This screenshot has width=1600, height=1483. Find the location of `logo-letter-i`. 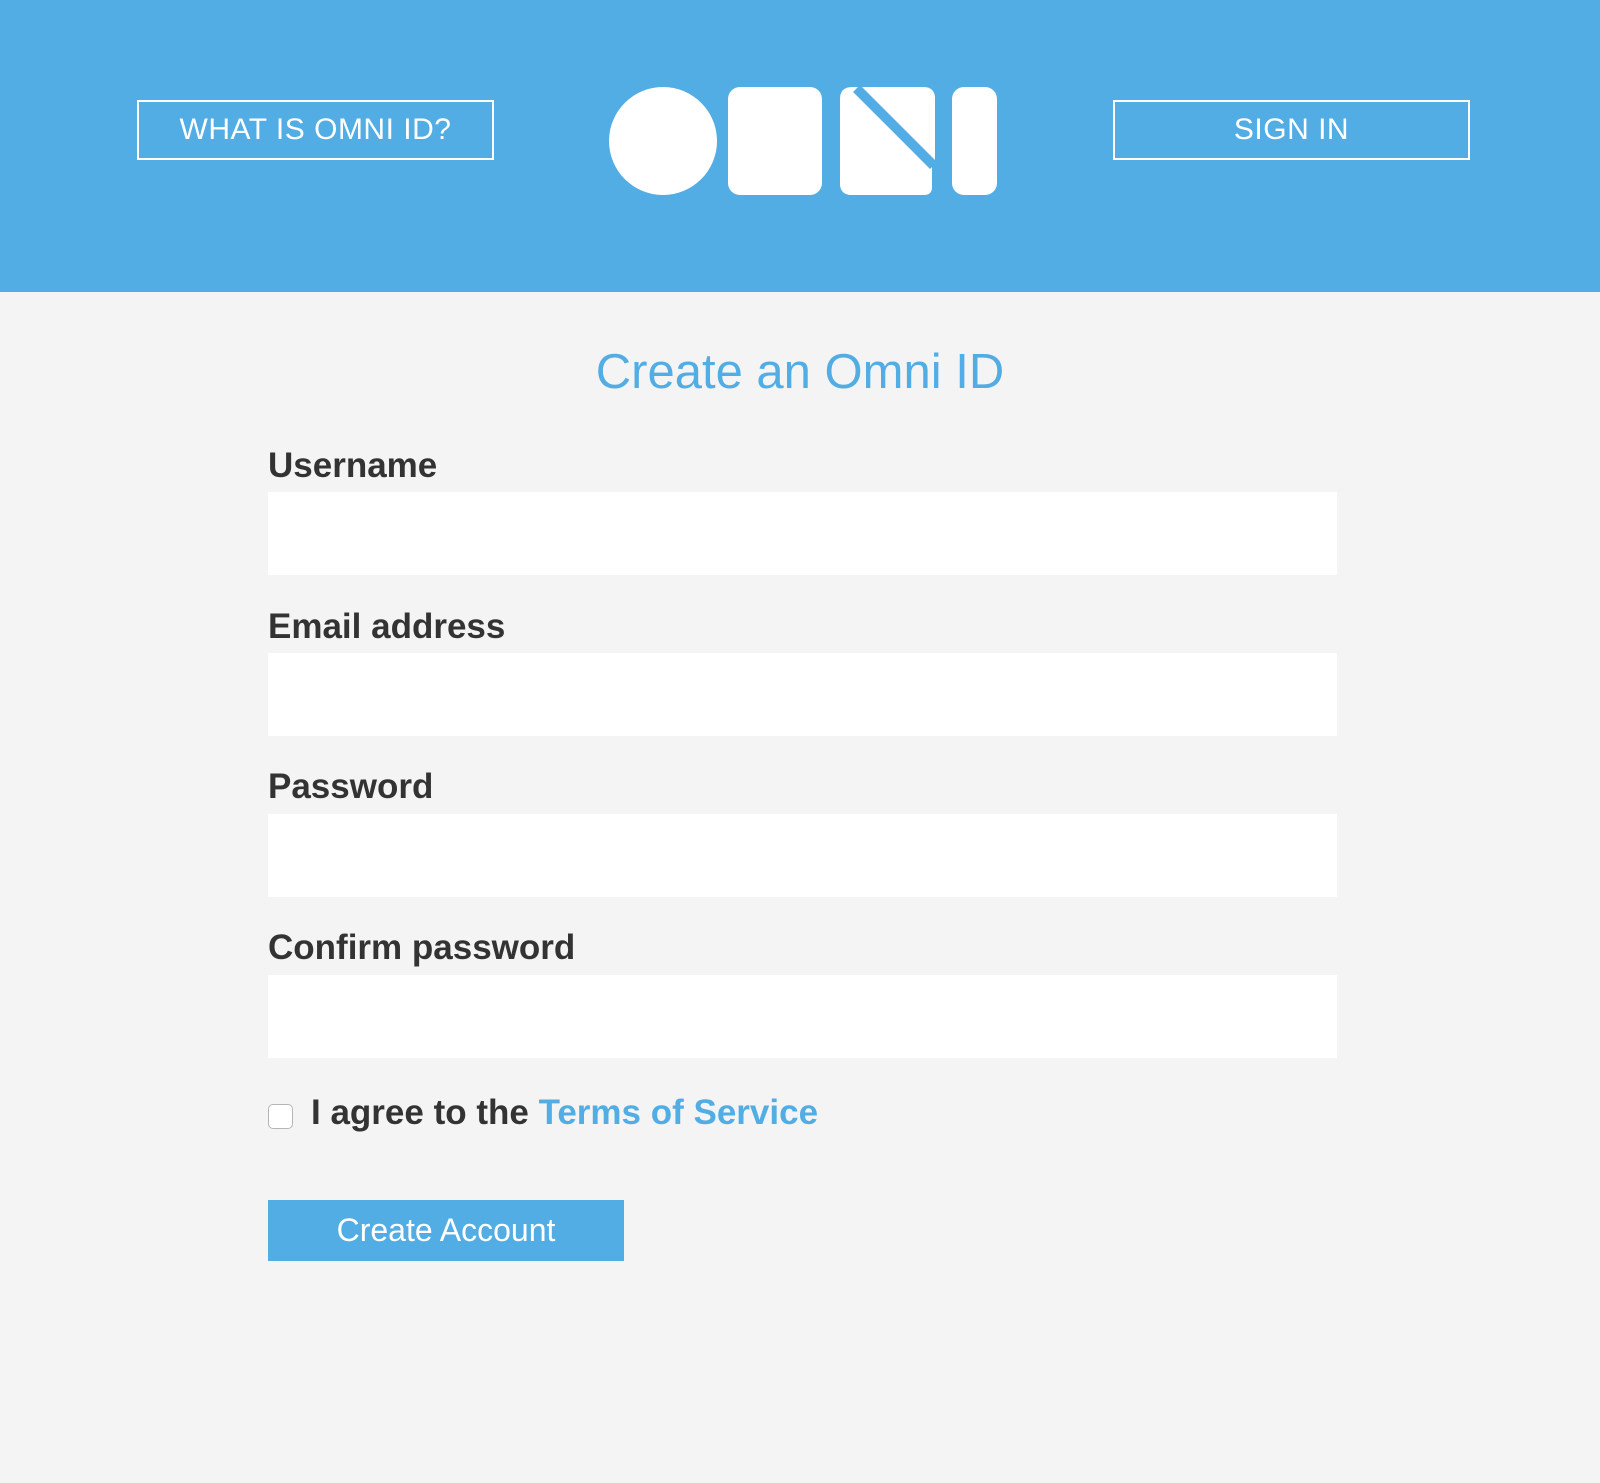

logo-letter-i is located at coordinates (974, 141).